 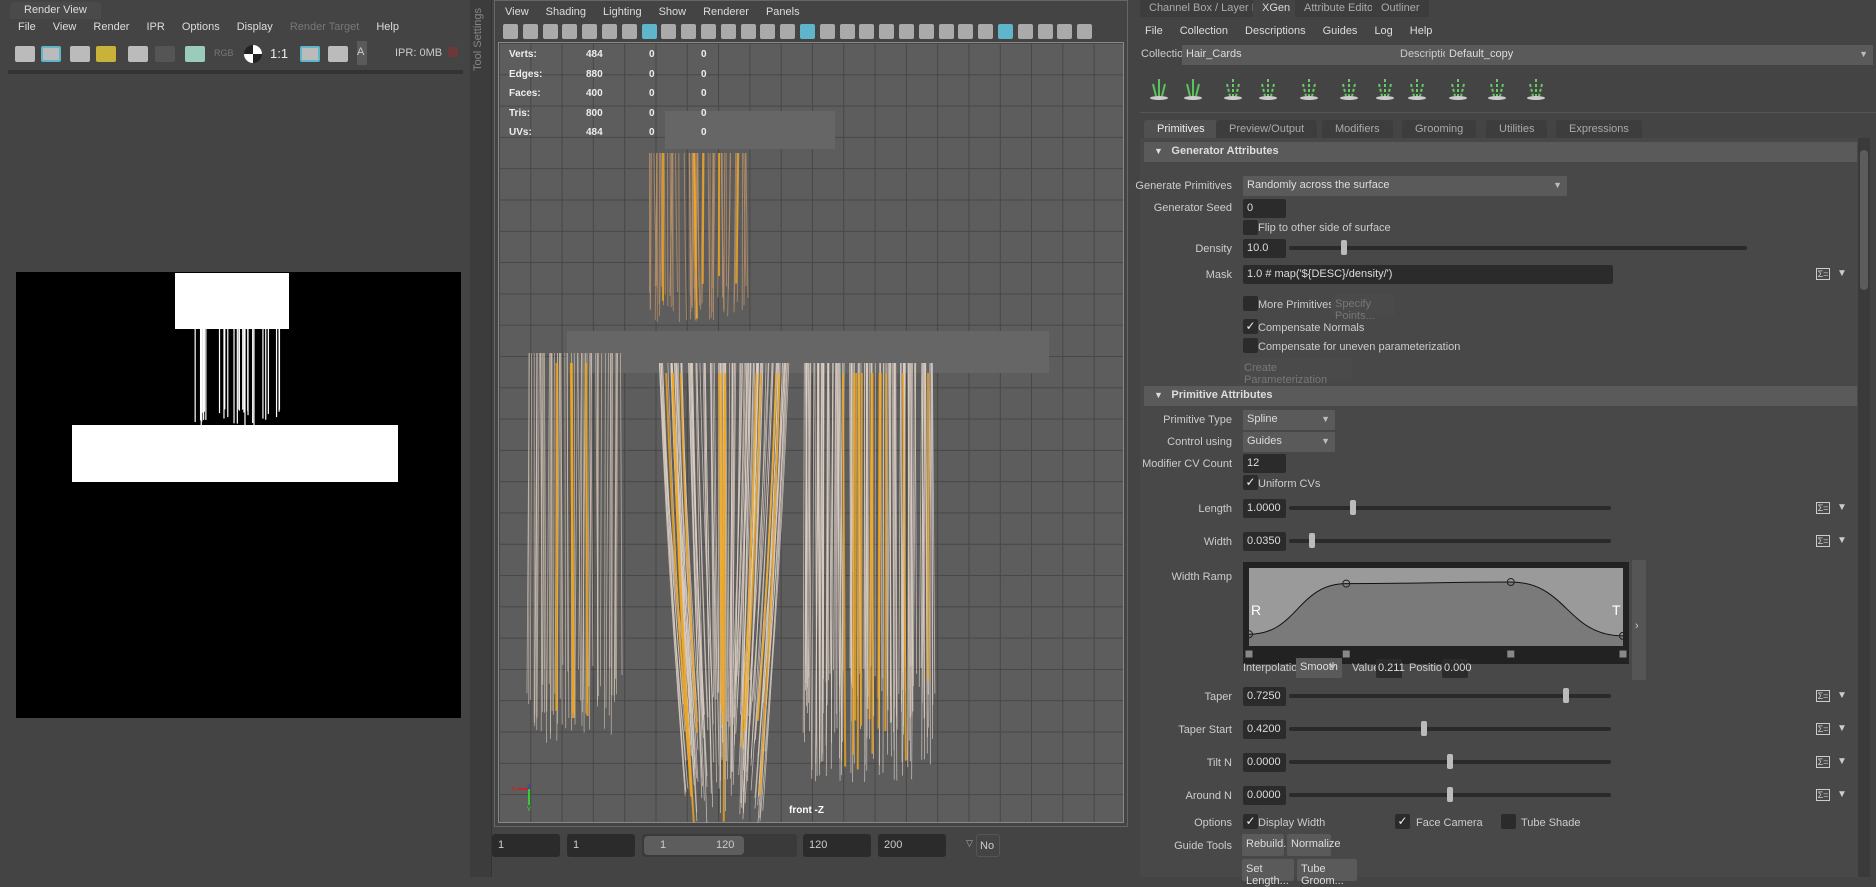 I want to click on alpha-button: A, so click(x=362, y=53).